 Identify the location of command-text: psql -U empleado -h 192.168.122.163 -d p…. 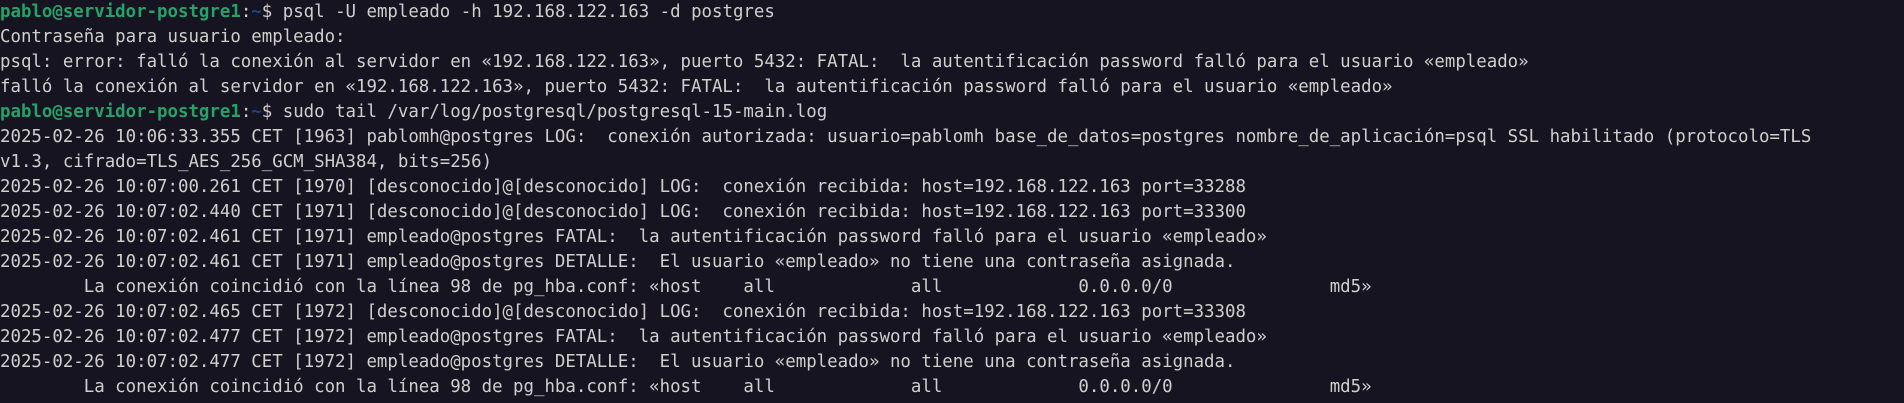
(528, 12).